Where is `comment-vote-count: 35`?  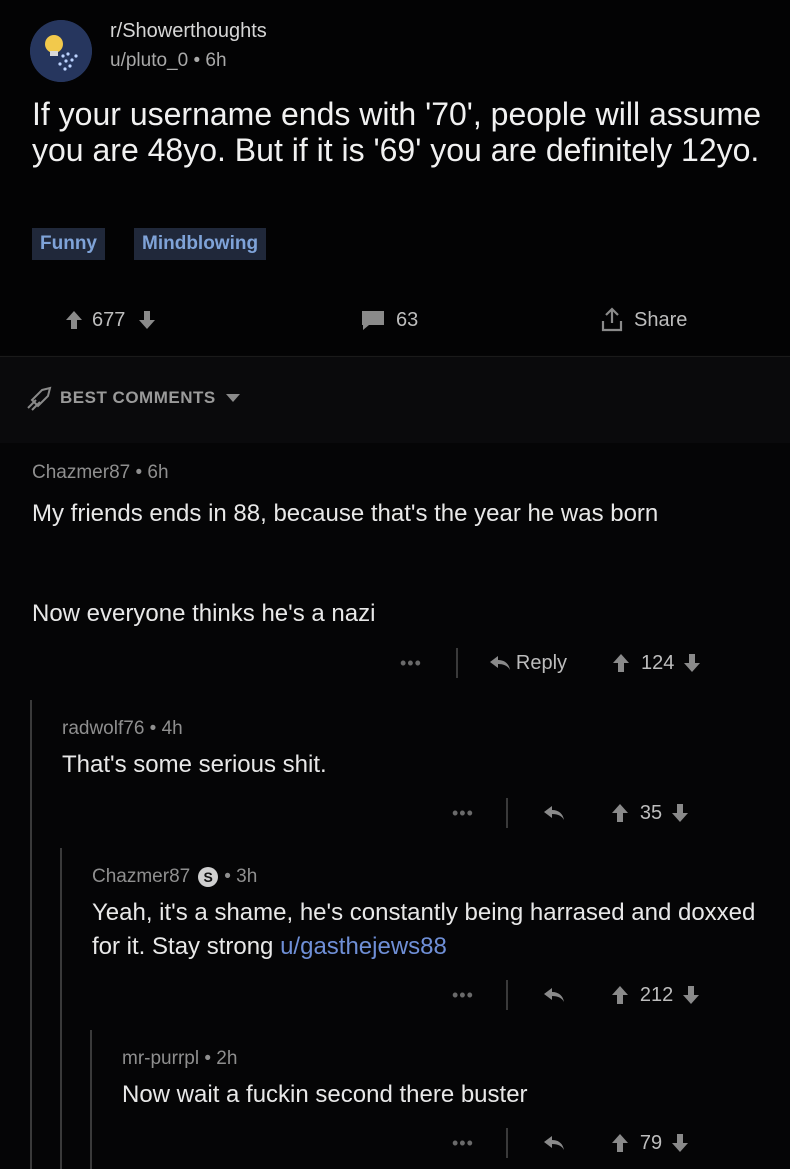
comment-vote-count: 35 is located at coordinates (651, 812).